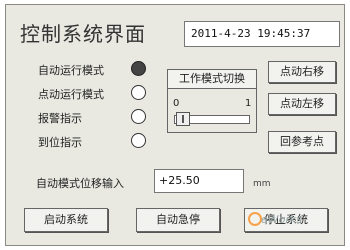 The image size is (350, 250). Describe the element at coordinates (138, 116) in the screenshot. I see `indicator-lamp-alarm` at that location.